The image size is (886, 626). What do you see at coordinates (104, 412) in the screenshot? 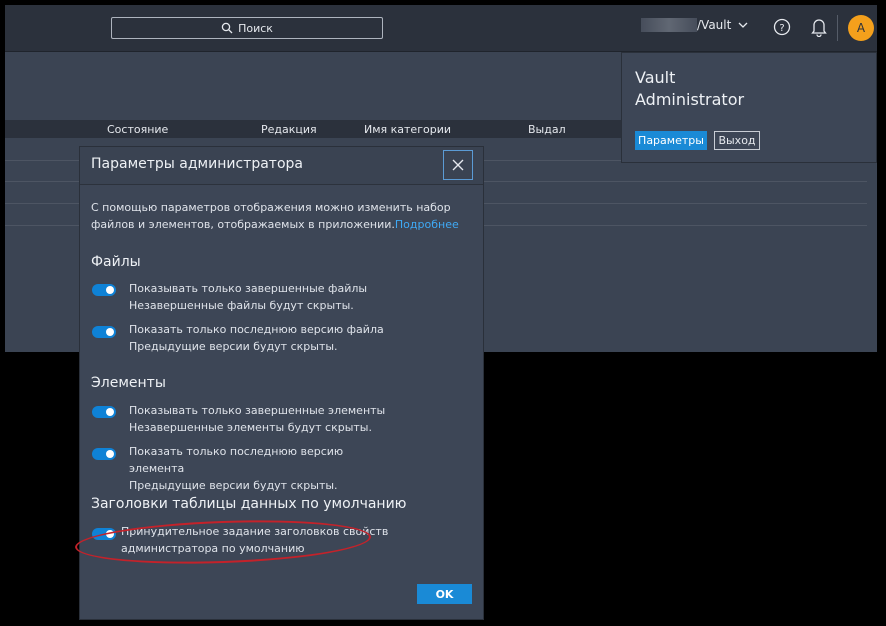
I see `toggle-completed-items` at bounding box center [104, 412].